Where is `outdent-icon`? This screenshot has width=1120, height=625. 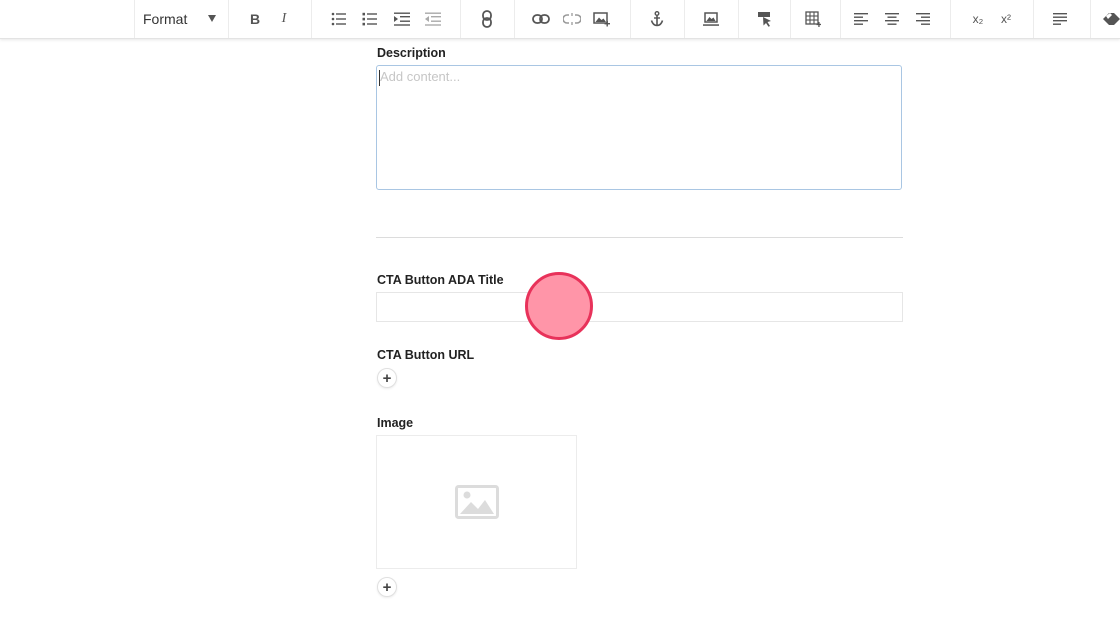 outdent-icon is located at coordinates (433, 19).